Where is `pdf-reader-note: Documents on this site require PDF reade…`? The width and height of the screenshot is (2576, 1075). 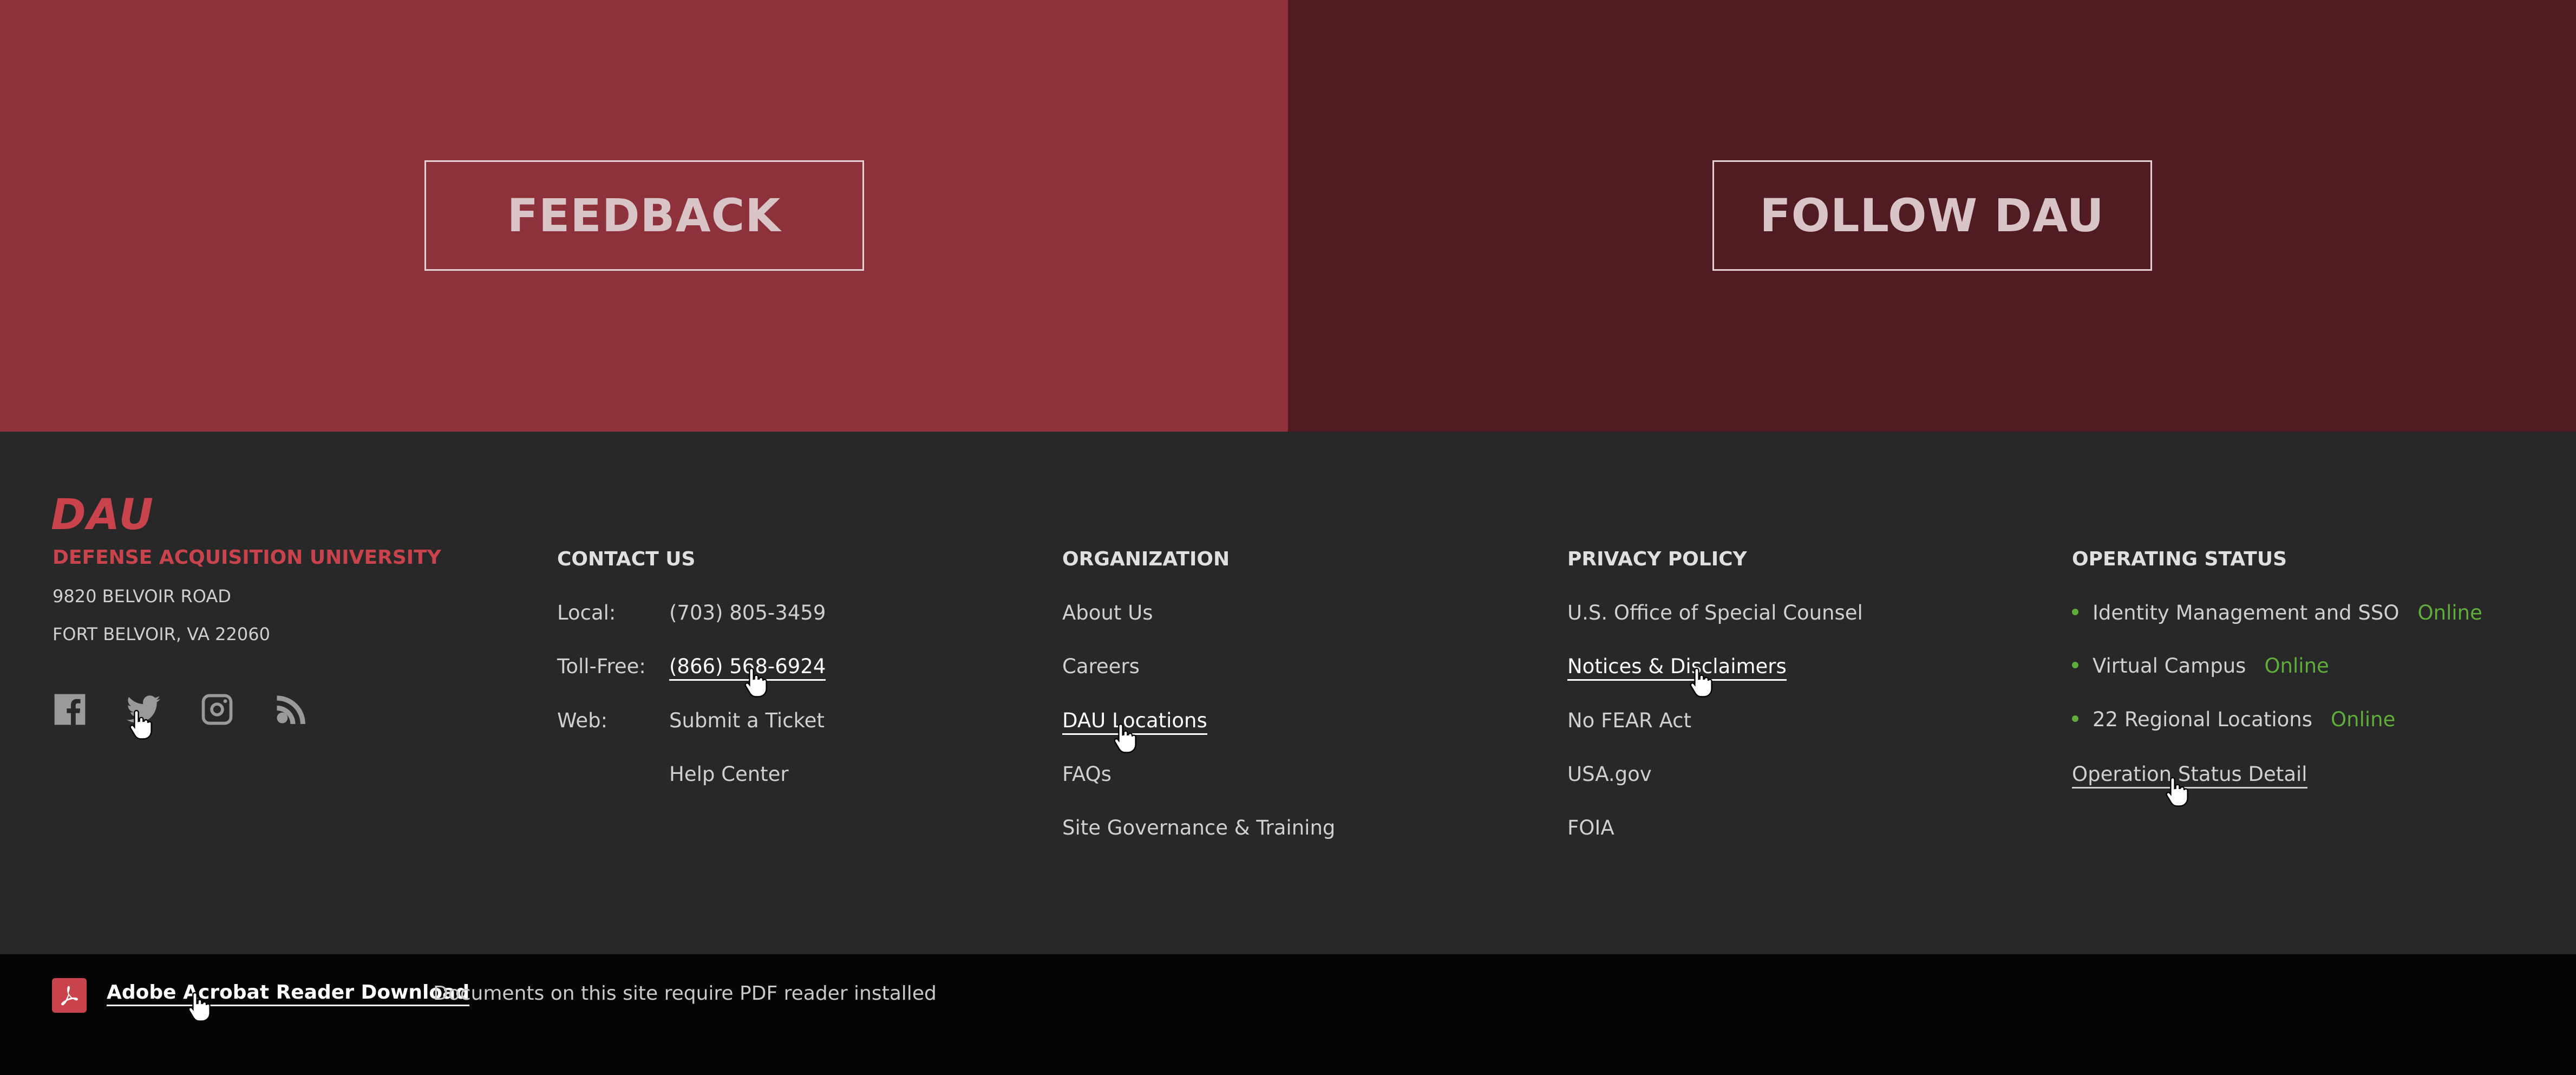 pdf-reader-note: Documents on this site require PDF reade… is located at coordinates (685, 993).